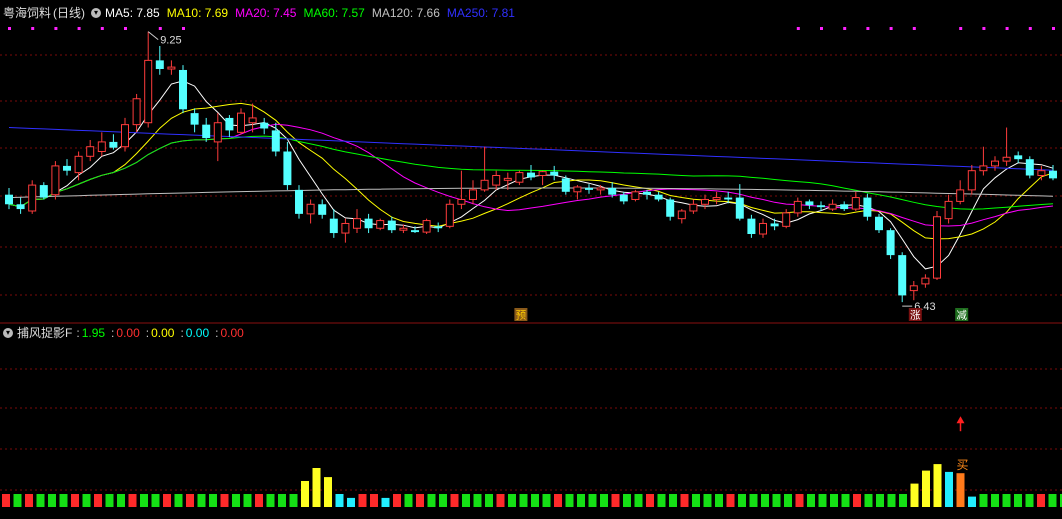 This screenshot has height=519, width=1062. Describe the element at coordinates (266, 13) in the screenshot. I see `ma-legend-item: MA20: 7.45` at that location.